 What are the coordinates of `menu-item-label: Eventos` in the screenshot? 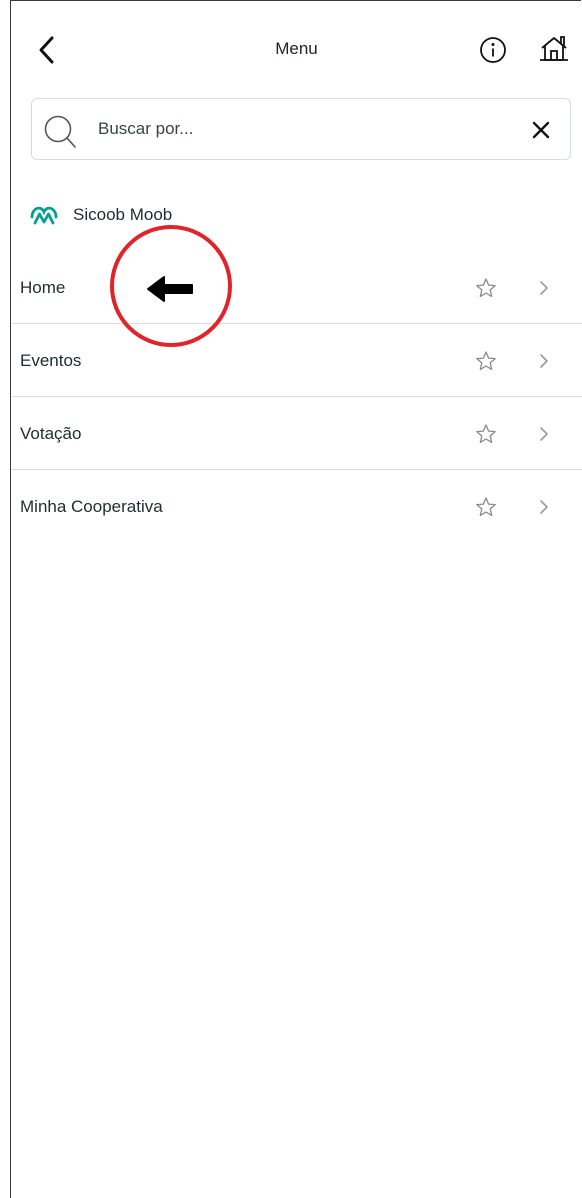 It's located at (51, 360).